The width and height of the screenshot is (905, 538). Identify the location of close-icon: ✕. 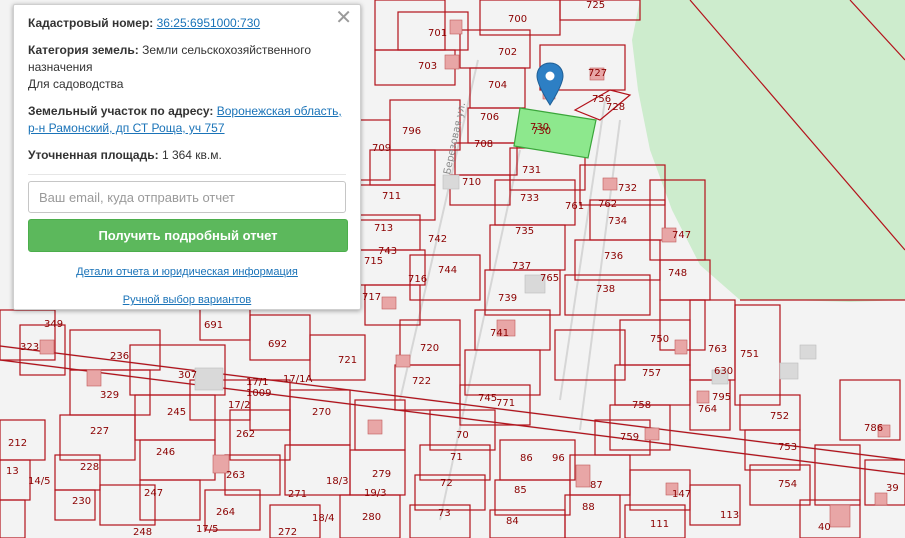
(343, 18).